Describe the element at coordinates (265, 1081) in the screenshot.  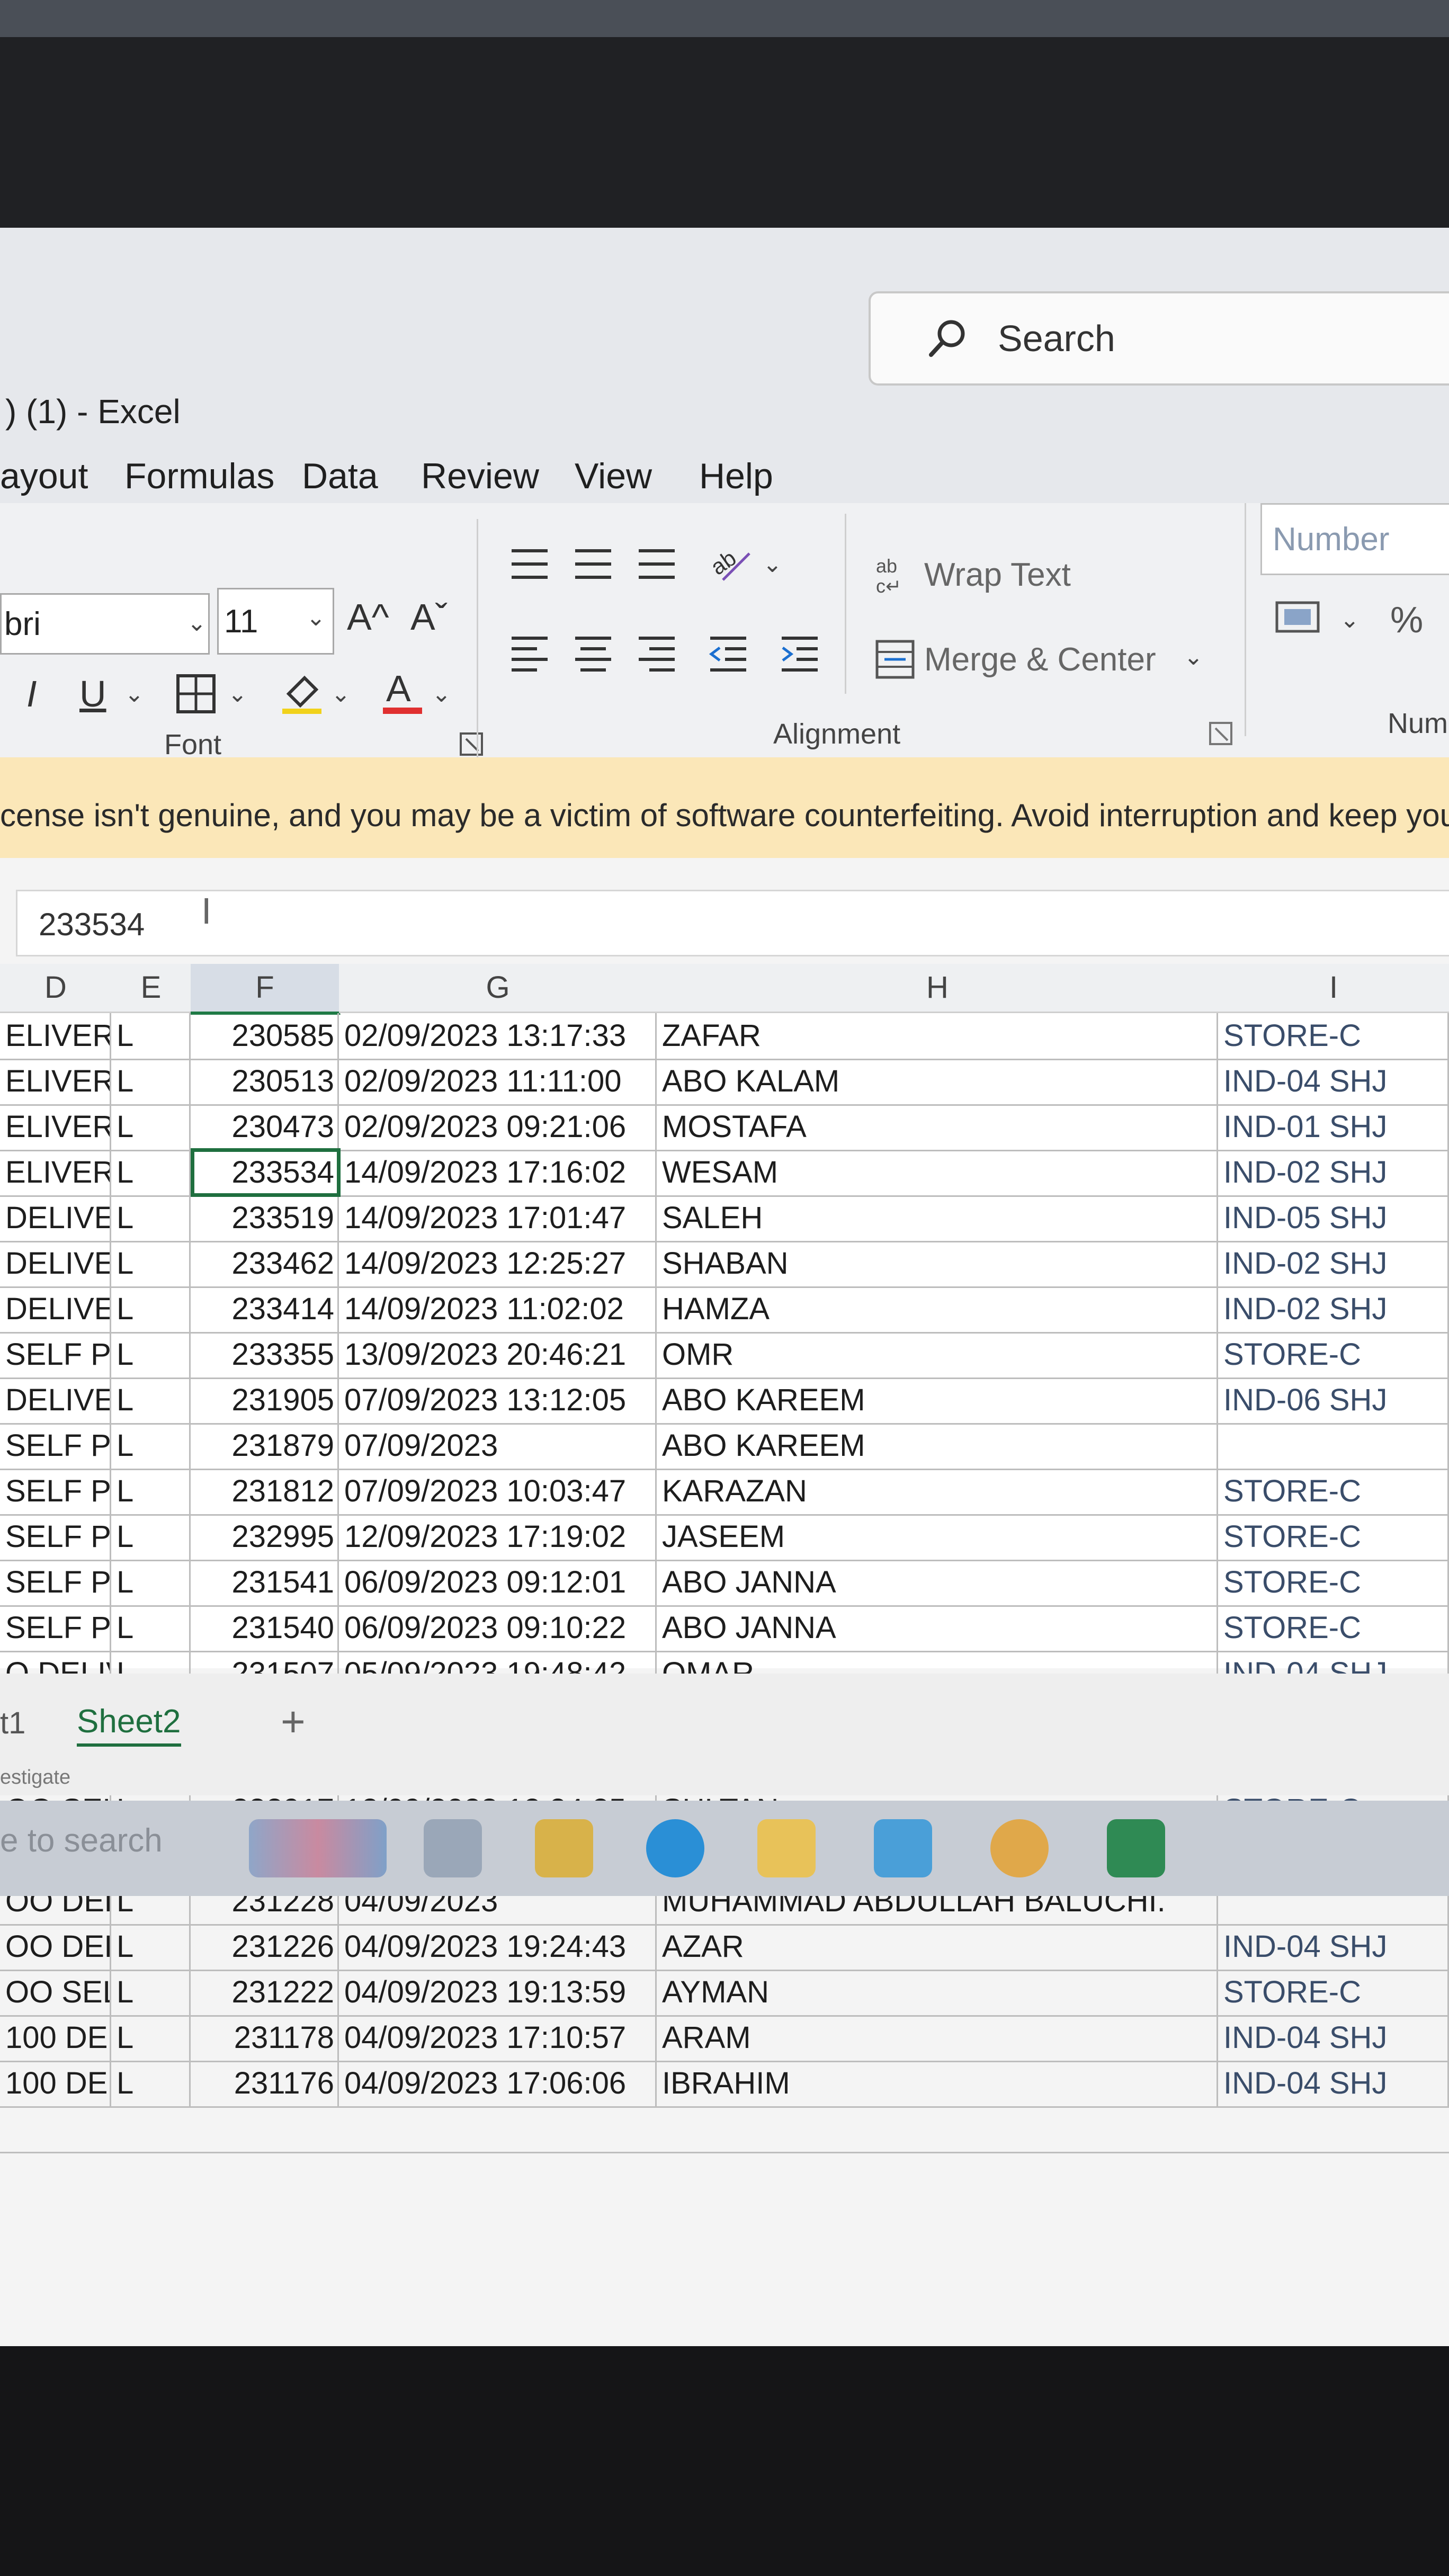
I see `cell-f: 230513` at that location.